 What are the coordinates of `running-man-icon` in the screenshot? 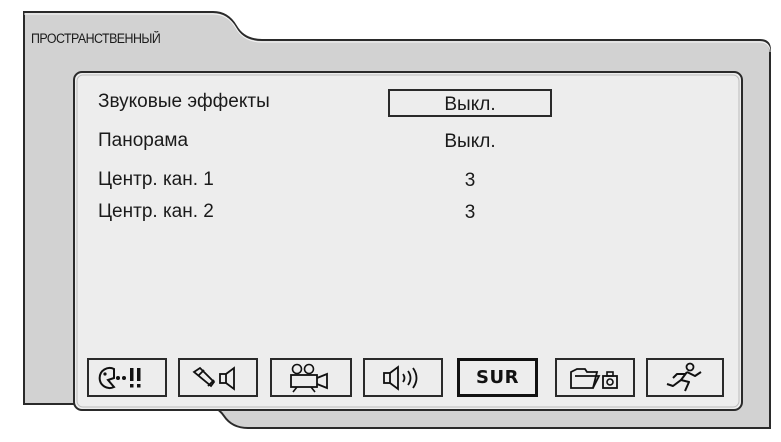 It's located at (684, 376).